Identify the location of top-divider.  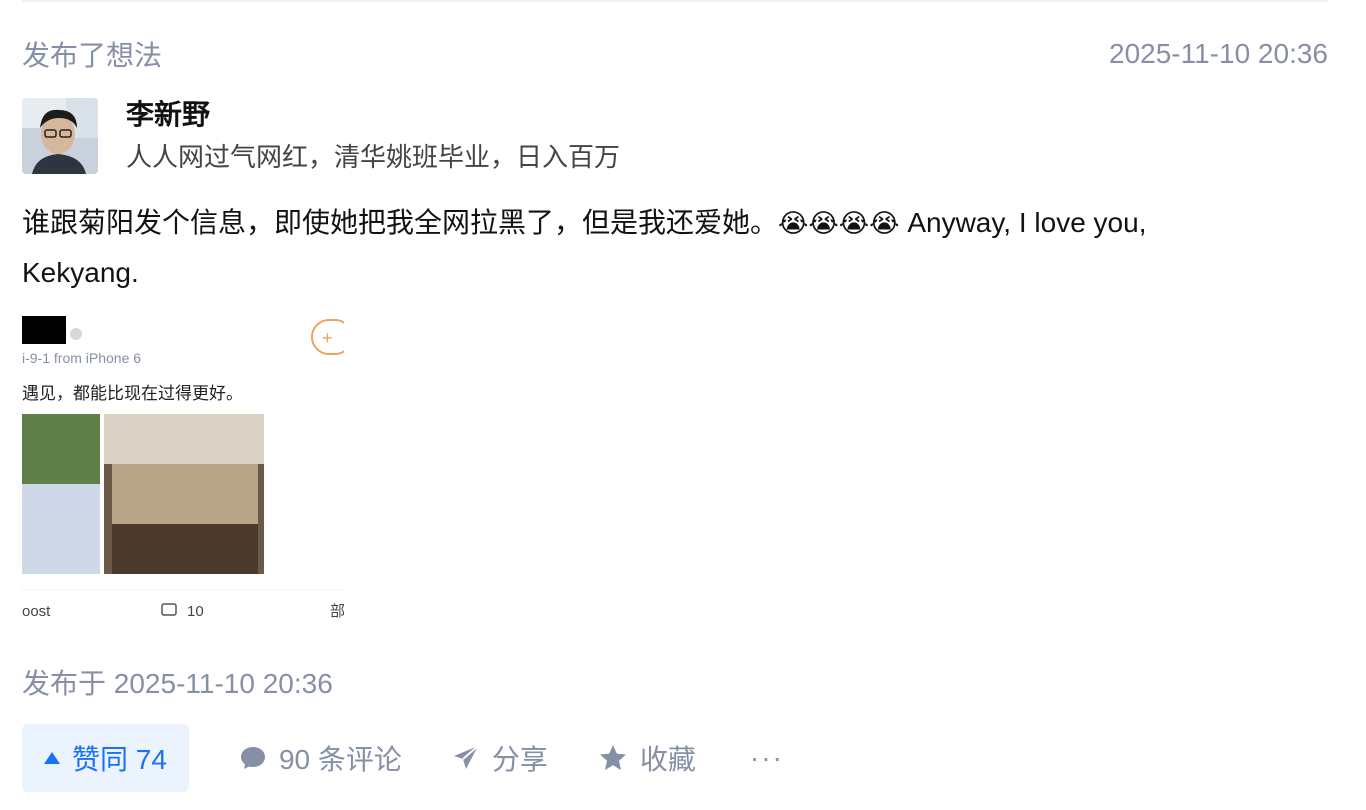
(675, 1).